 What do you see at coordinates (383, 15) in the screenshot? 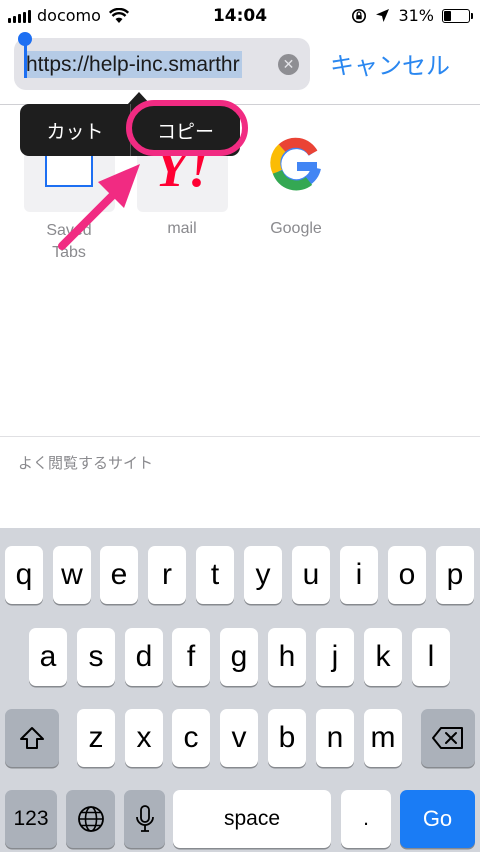
I see `location-icon` at bounding box center [383, 15].